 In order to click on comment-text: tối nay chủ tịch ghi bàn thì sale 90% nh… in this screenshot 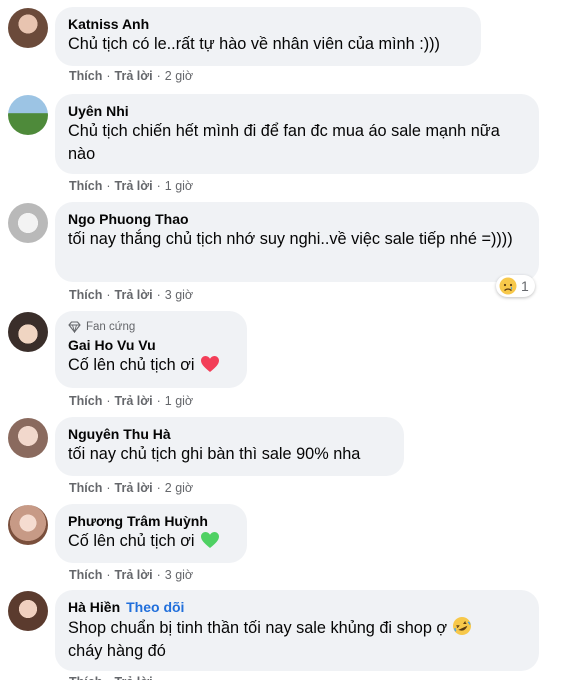, I will do `click(214, 454)`.